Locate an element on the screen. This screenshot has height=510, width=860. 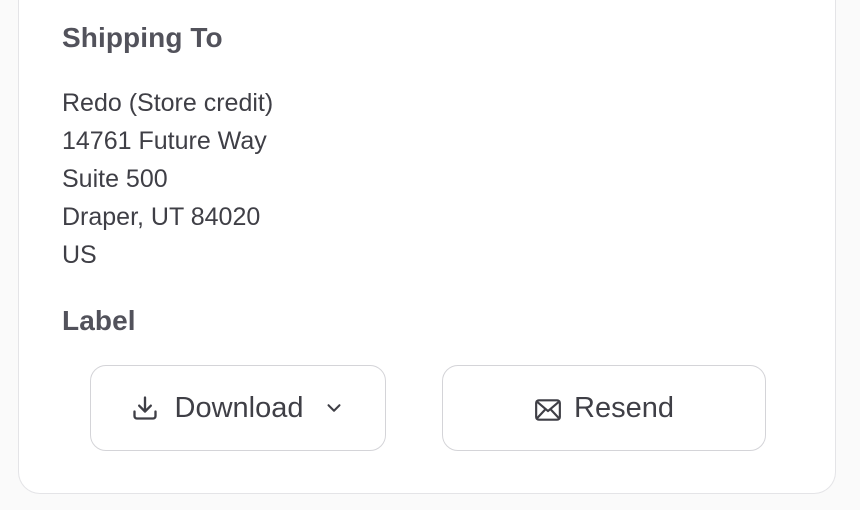
resend-label-button: Resend is located at coordinates (604, 408).